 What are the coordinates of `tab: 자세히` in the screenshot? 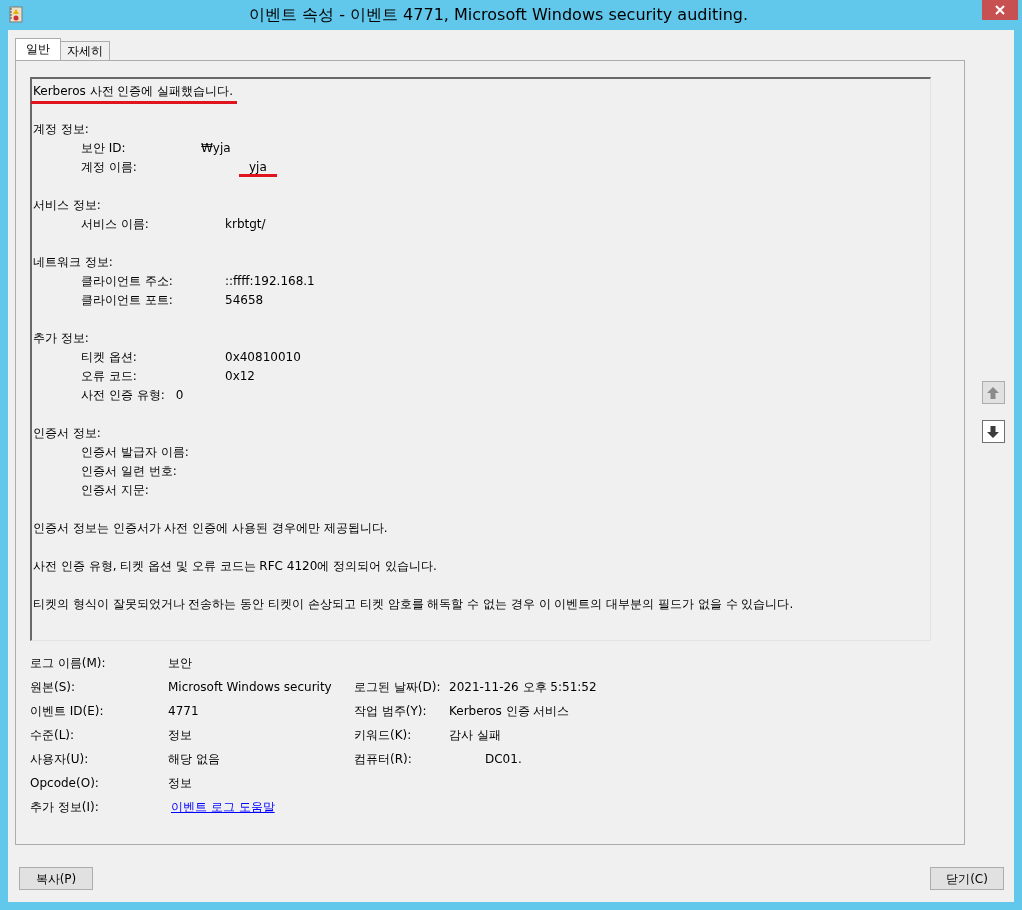 It's located at (85, 50).